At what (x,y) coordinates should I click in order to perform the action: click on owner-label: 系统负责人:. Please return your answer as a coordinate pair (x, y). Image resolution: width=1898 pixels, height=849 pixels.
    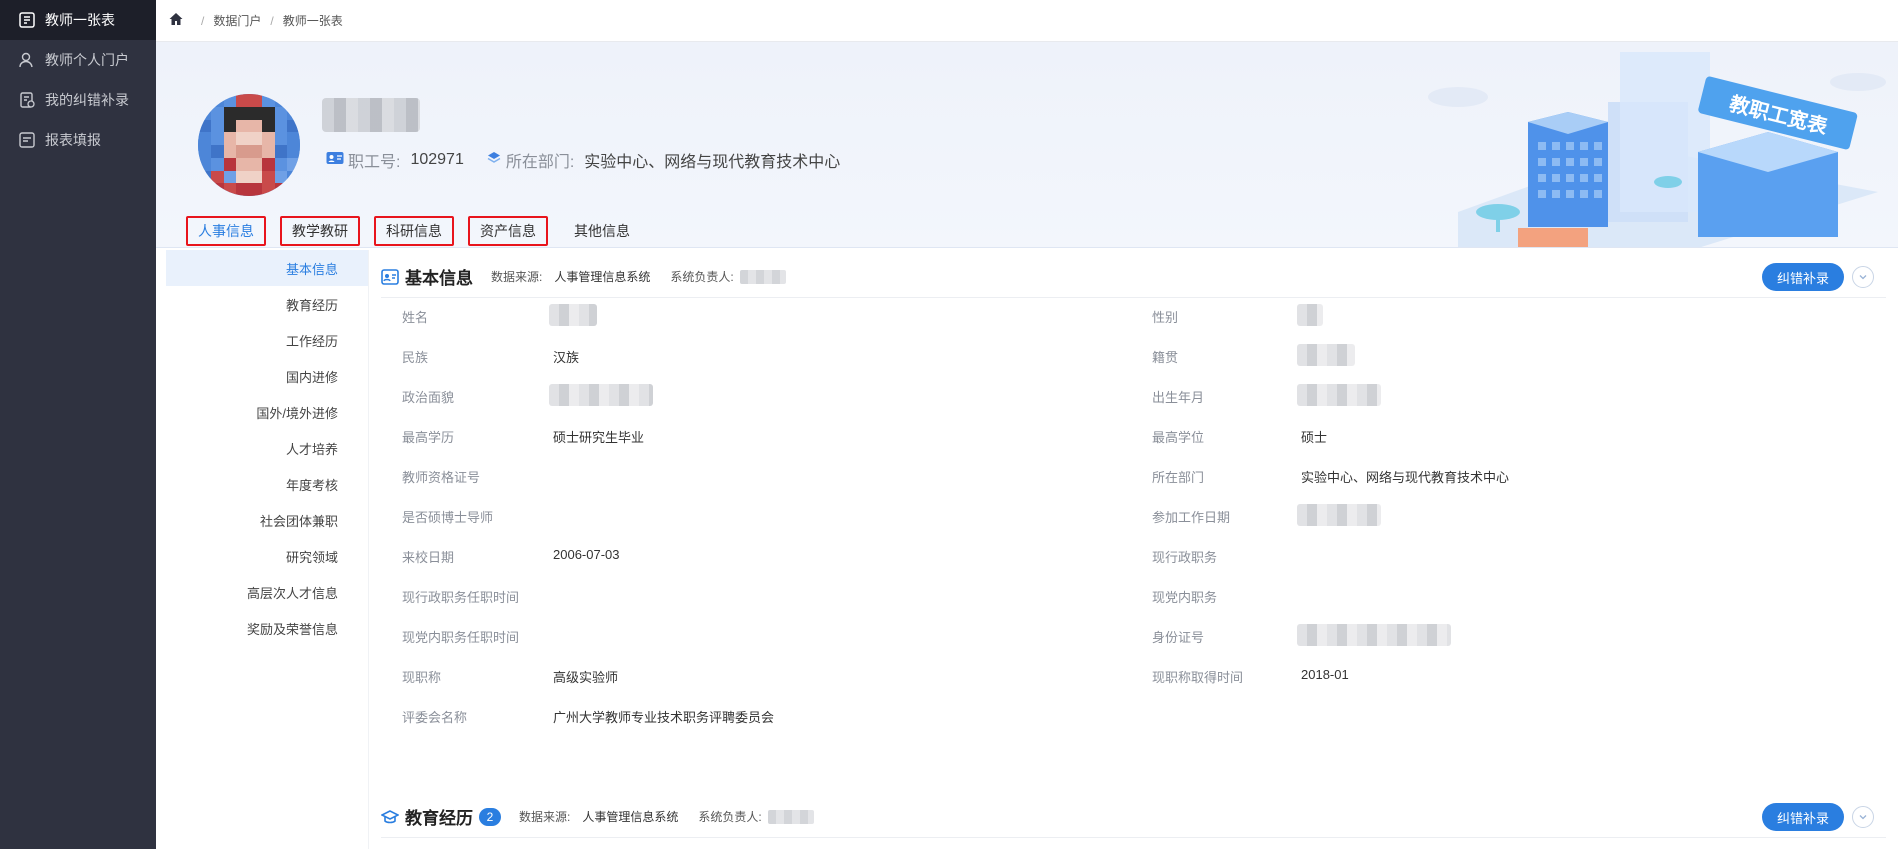
    Looking at the image, I should click on (702, 277).